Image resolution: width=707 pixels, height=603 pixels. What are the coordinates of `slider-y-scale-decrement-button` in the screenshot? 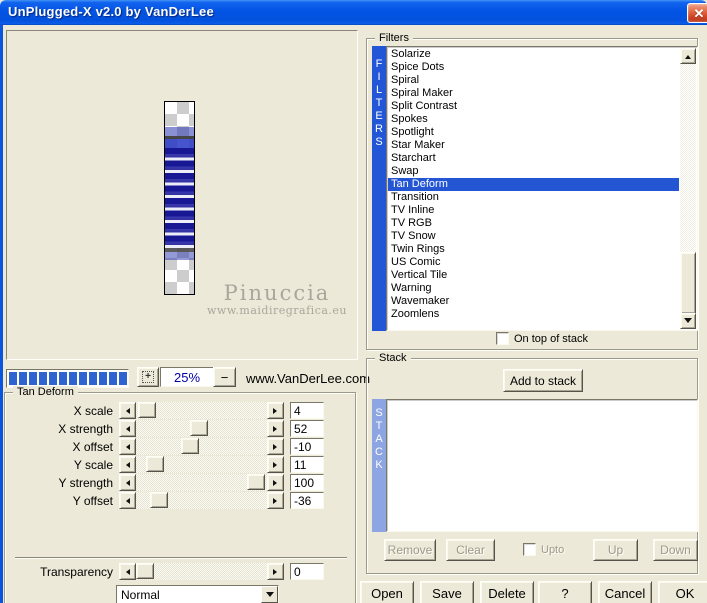 It's located at (127, 464).